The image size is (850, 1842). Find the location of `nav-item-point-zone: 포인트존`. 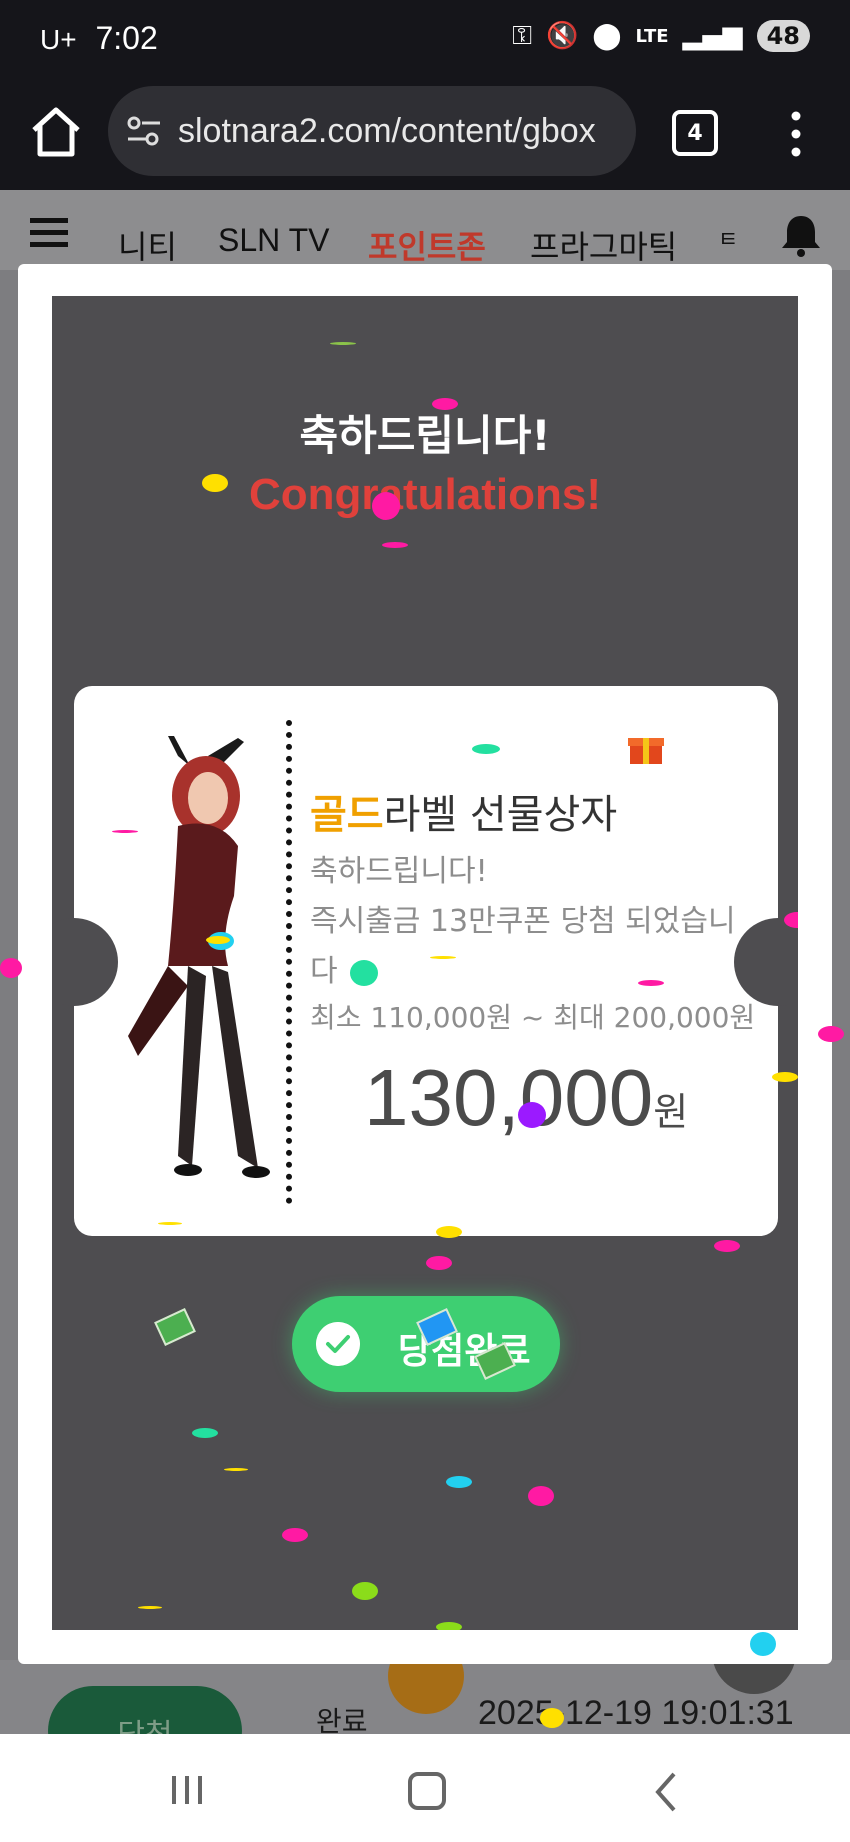

nav-item-point-zone: 포인트존 is located at coordinates (427, 245).